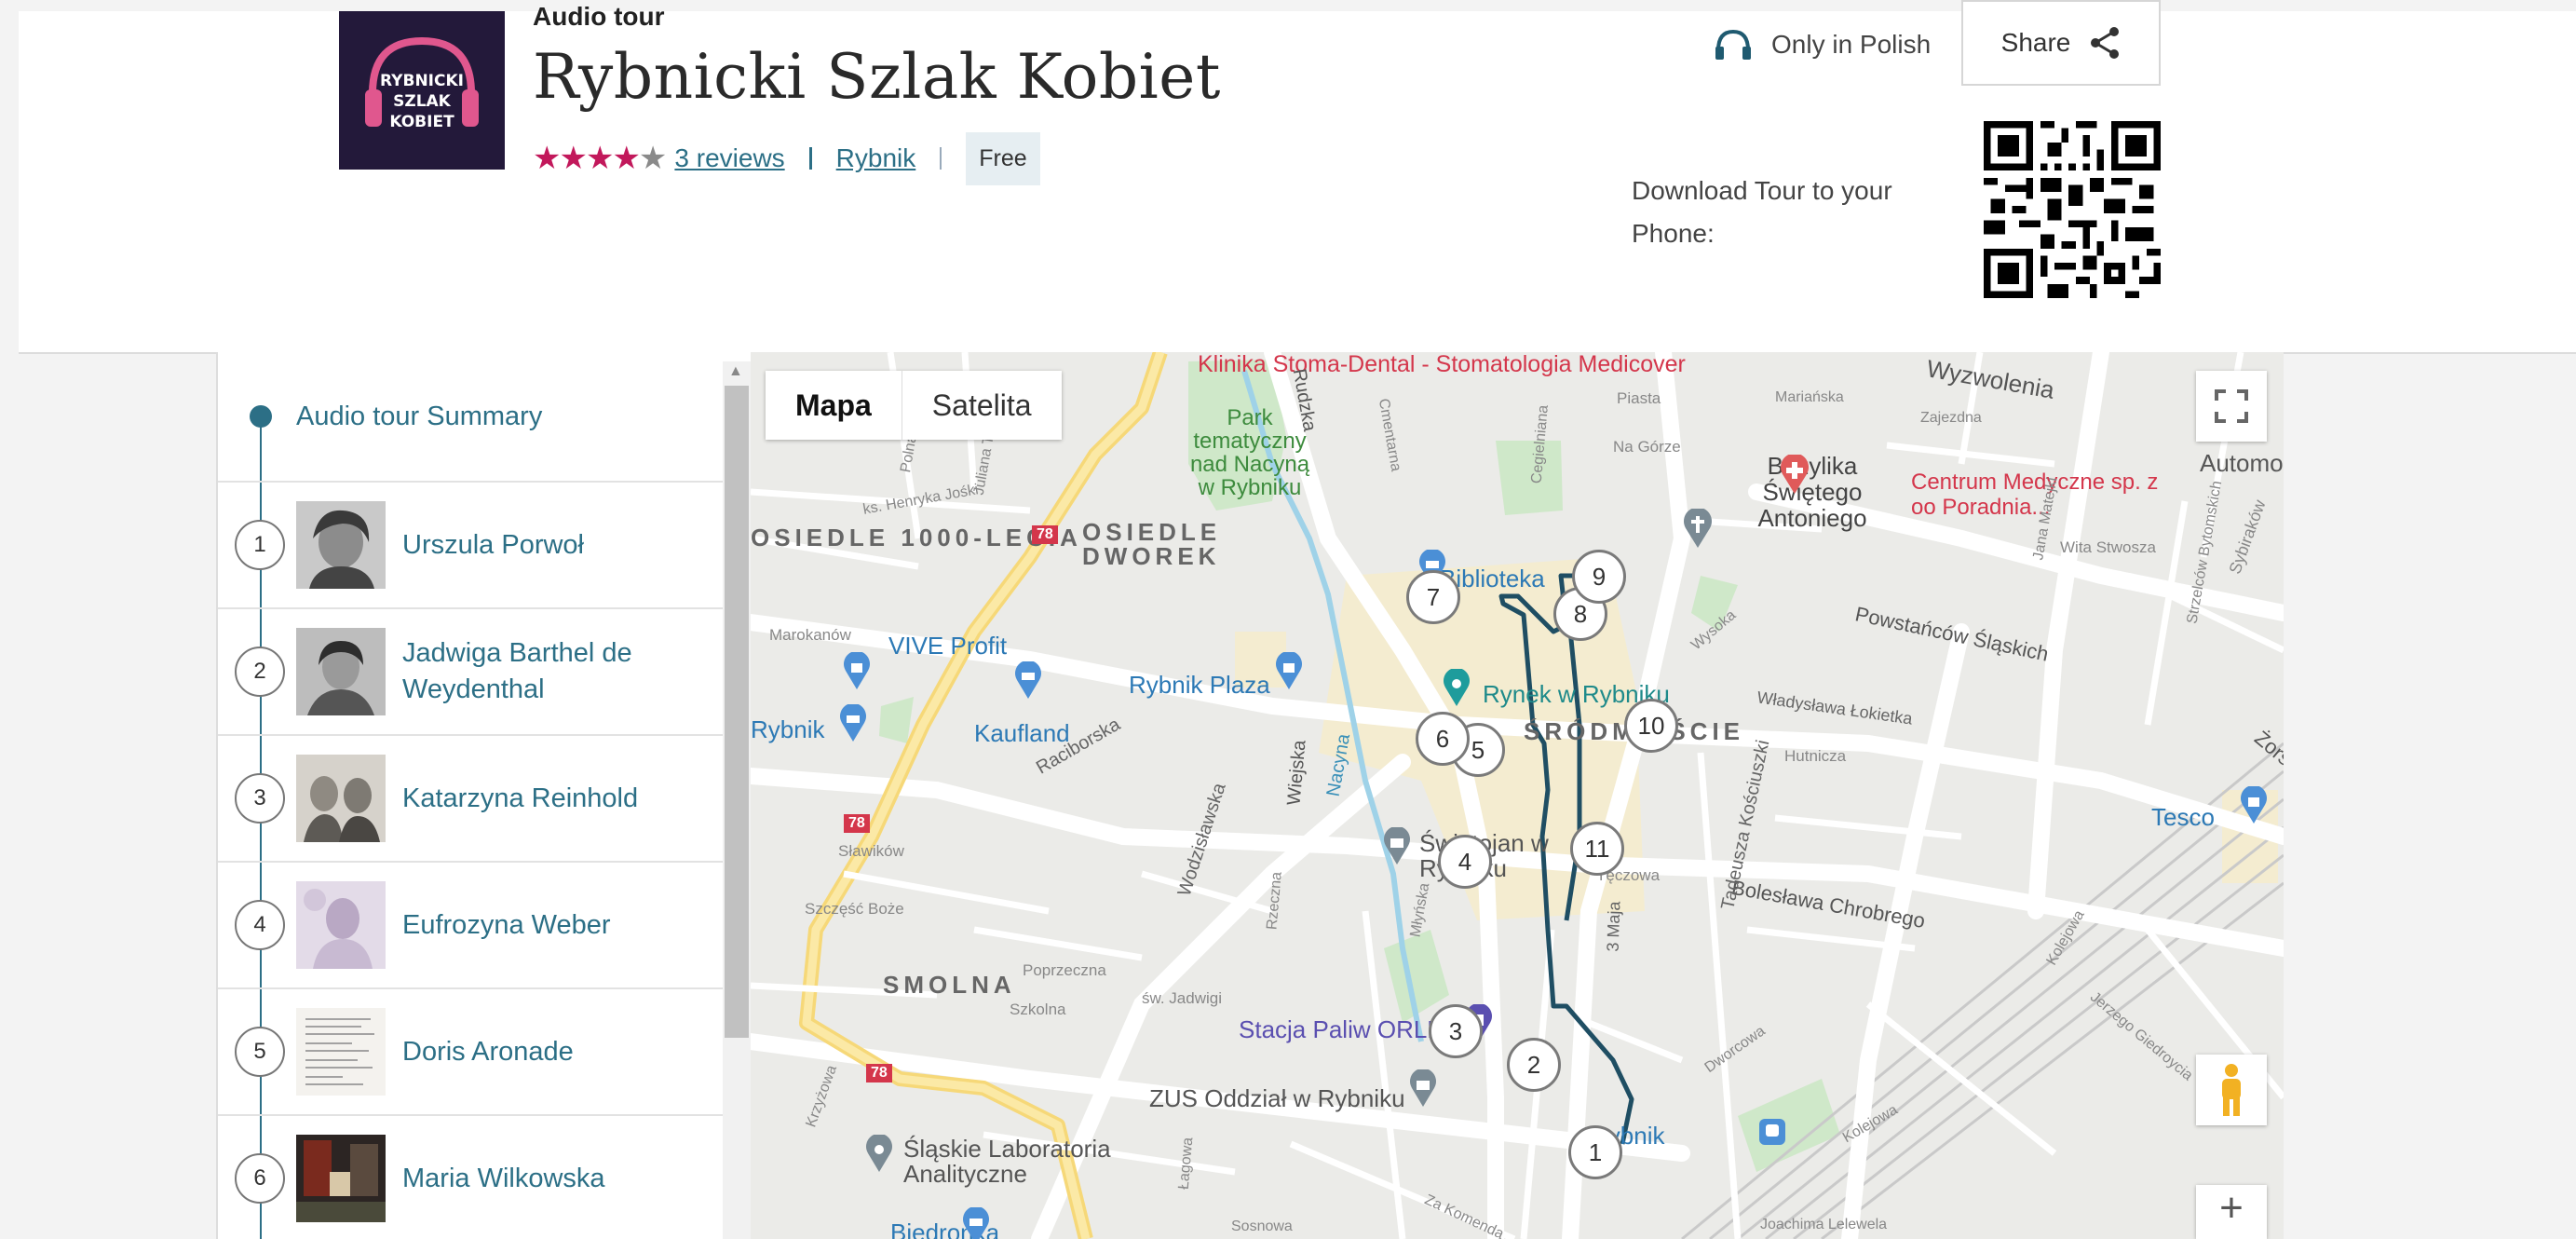 The width and height of the screenshot is (2576, 1239). Describe the element at coordinates (422, 91) in the screenshot. I see `tour-logo: RYBNICKI SZLAK KOBIET` at that location.